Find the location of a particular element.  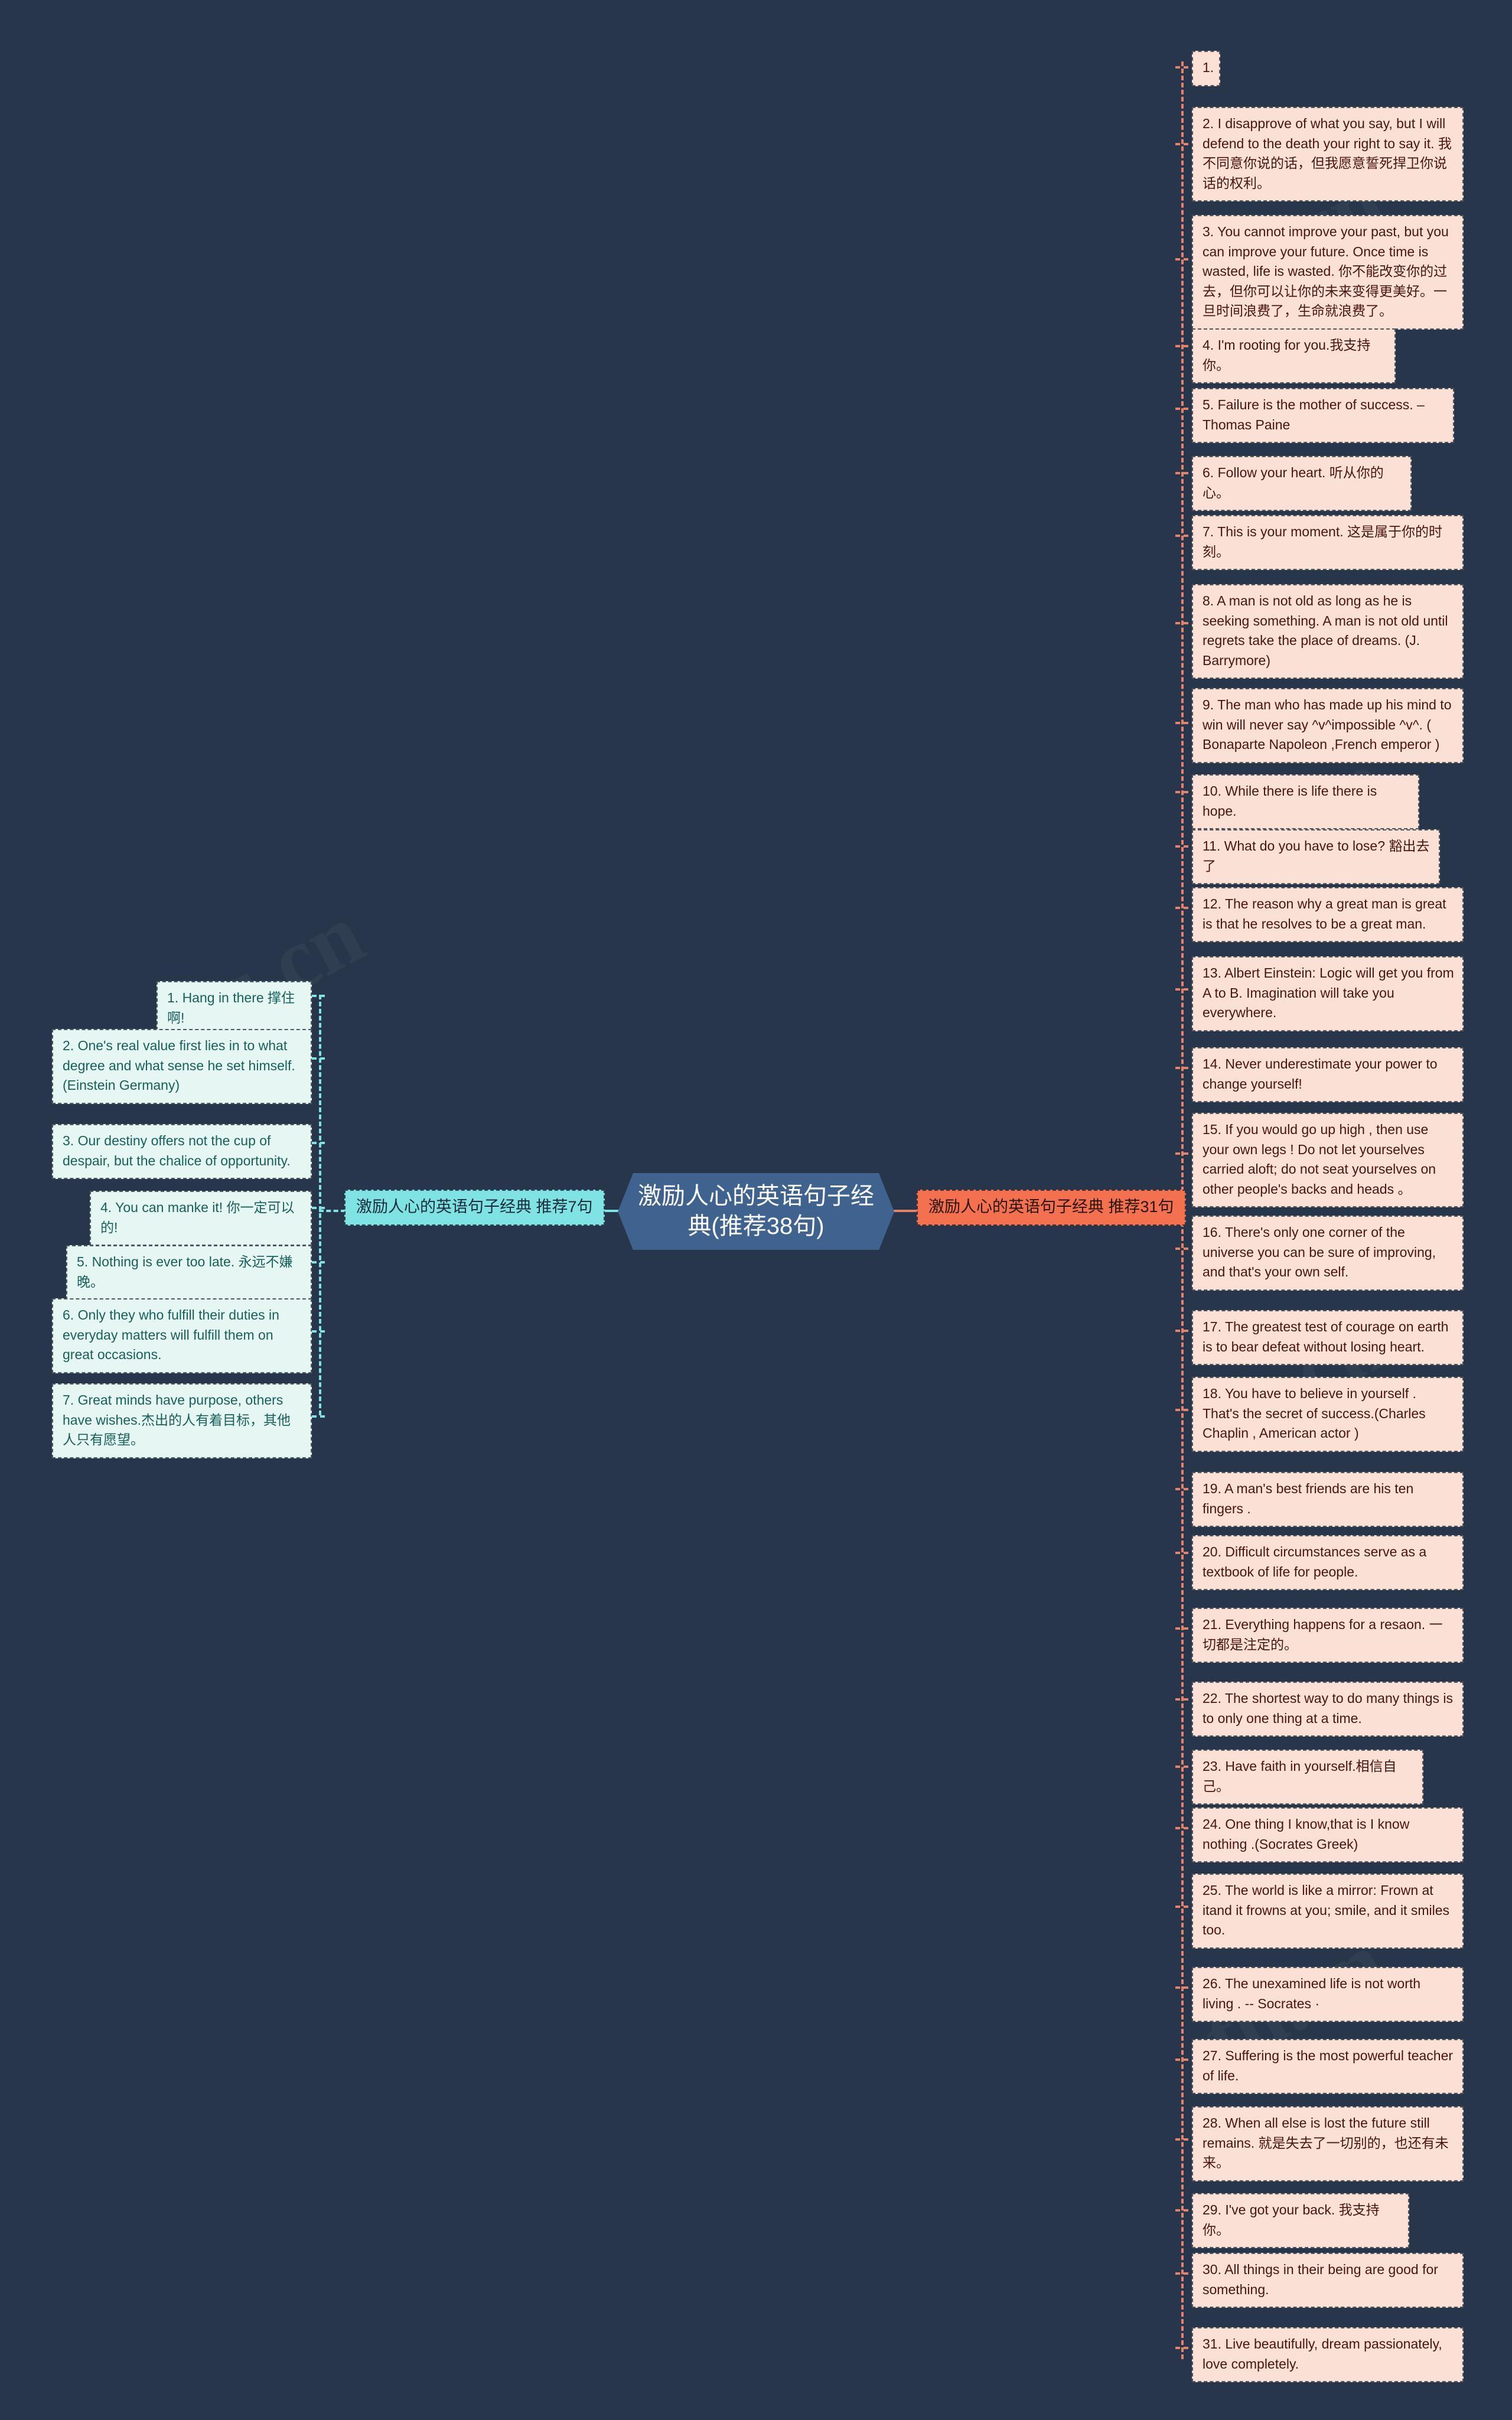

leaf-text: 11. What do you have to lose? 豁出去了 is located at coordinates (1316, 856).